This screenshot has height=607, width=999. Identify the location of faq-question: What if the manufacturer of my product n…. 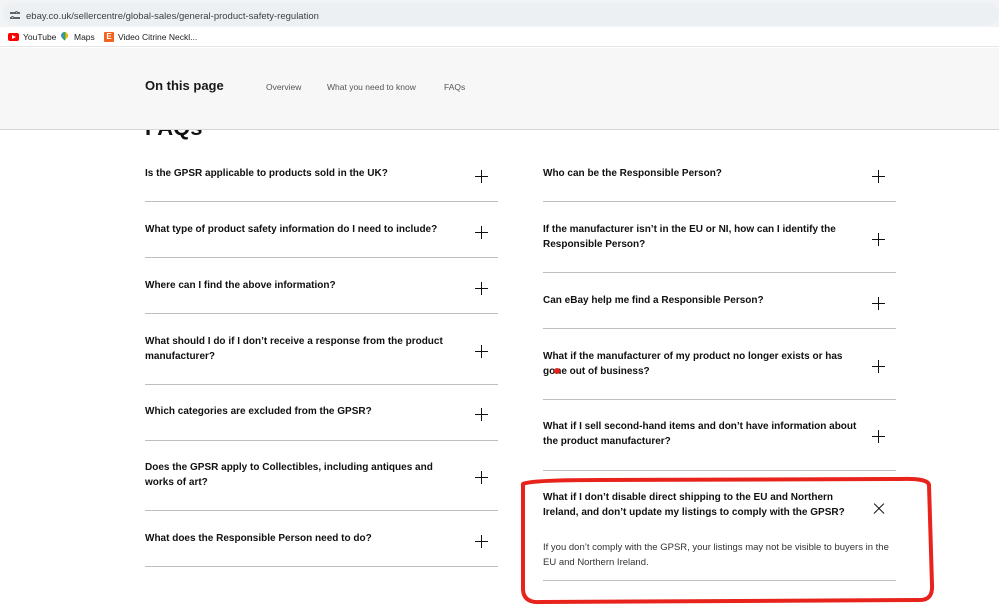
(703, 364).